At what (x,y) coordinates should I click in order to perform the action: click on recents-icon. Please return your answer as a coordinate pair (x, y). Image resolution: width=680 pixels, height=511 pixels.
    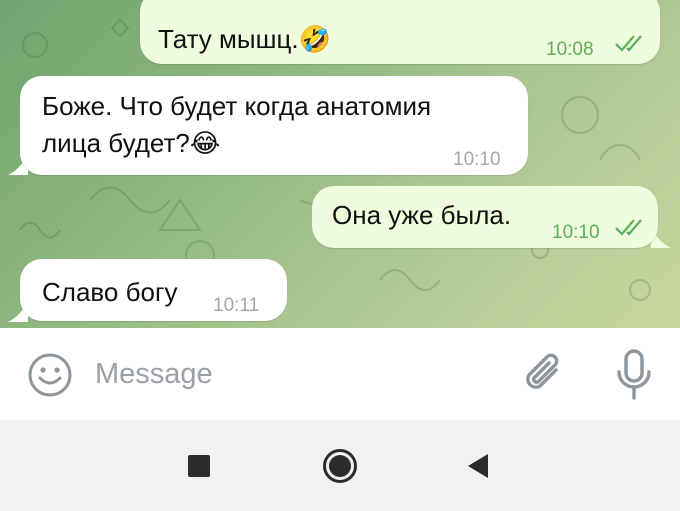
    Looking at the image, I should click on (199, 466).